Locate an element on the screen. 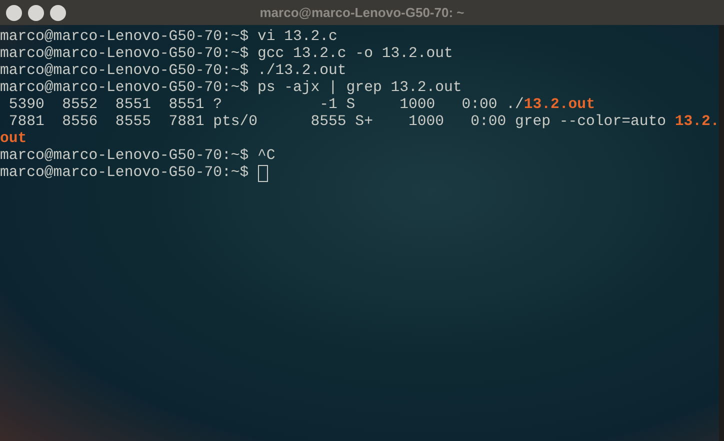  close-button is located at coordinates (14, 12).